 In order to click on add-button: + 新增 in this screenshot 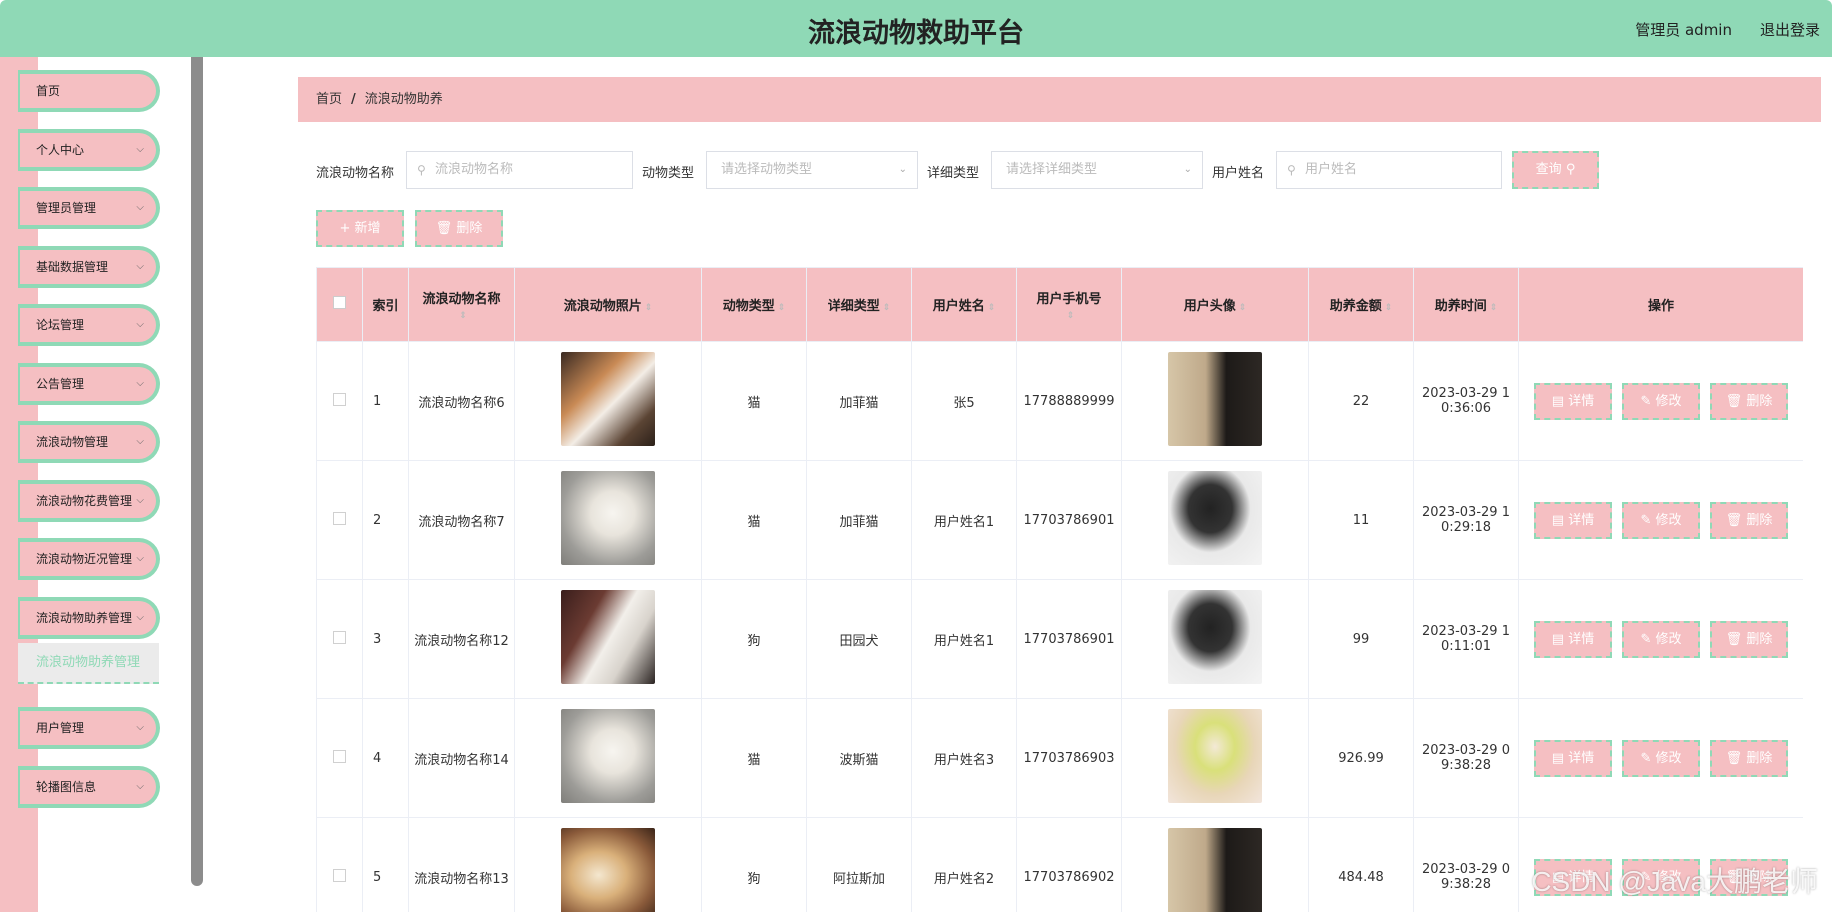, I will do `click(360, 228)`.